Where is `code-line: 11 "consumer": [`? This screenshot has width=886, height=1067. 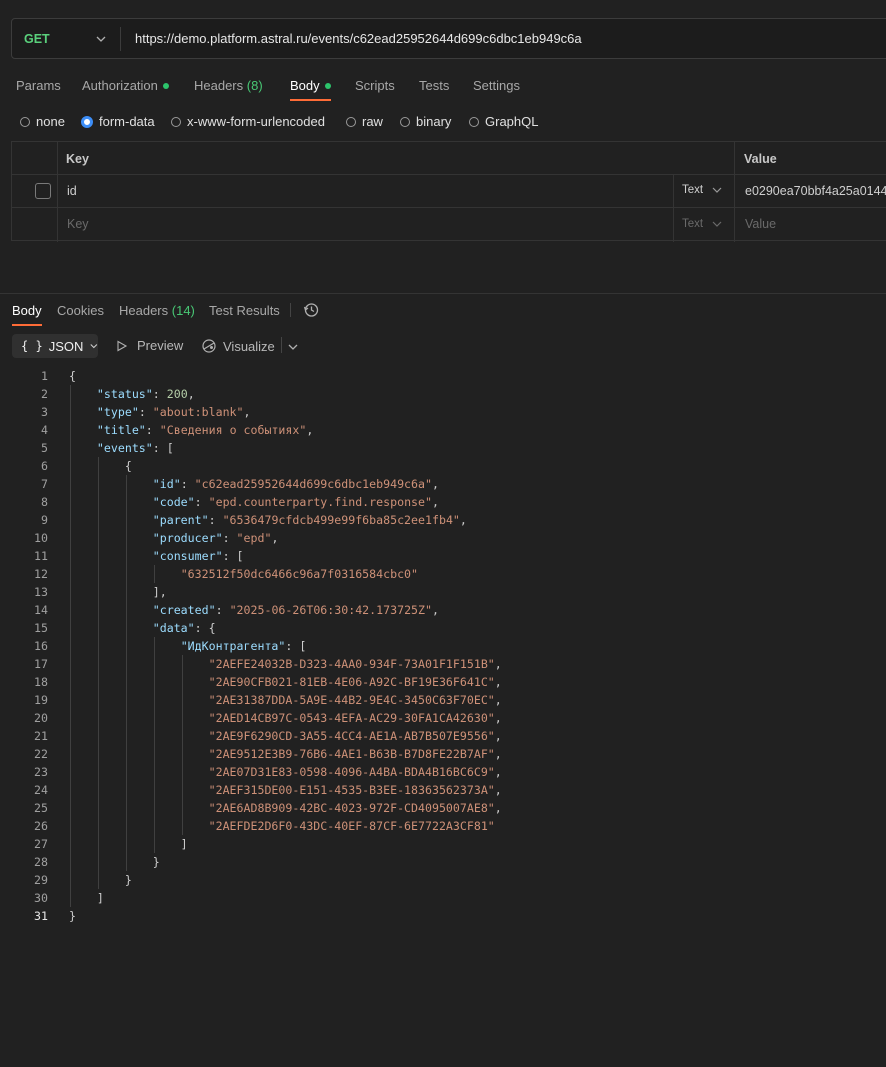
code-line: 11 "consumer": [ is located at coordinates (443, 556).